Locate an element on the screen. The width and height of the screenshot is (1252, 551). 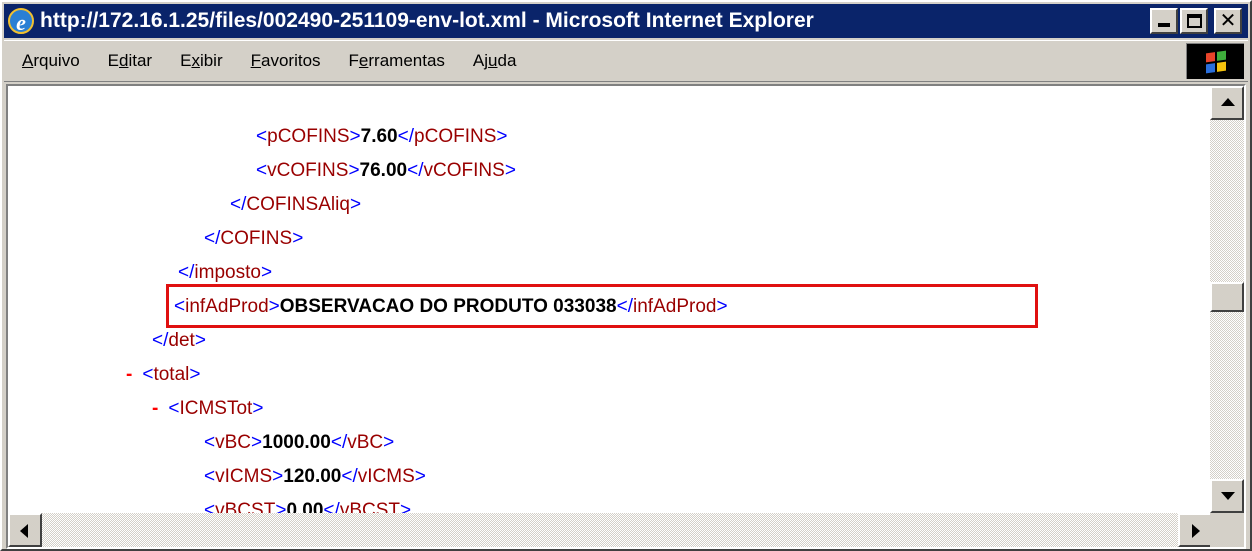
menu-favoritos: Favoritos is located at coordinates (286, 61).